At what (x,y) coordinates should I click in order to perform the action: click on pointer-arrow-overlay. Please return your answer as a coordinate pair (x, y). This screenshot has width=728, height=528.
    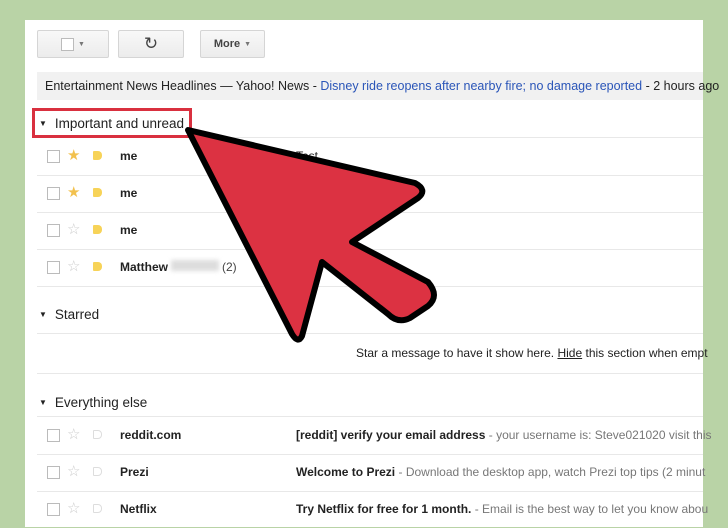
    Looking at the image, I should click on (311, 235).